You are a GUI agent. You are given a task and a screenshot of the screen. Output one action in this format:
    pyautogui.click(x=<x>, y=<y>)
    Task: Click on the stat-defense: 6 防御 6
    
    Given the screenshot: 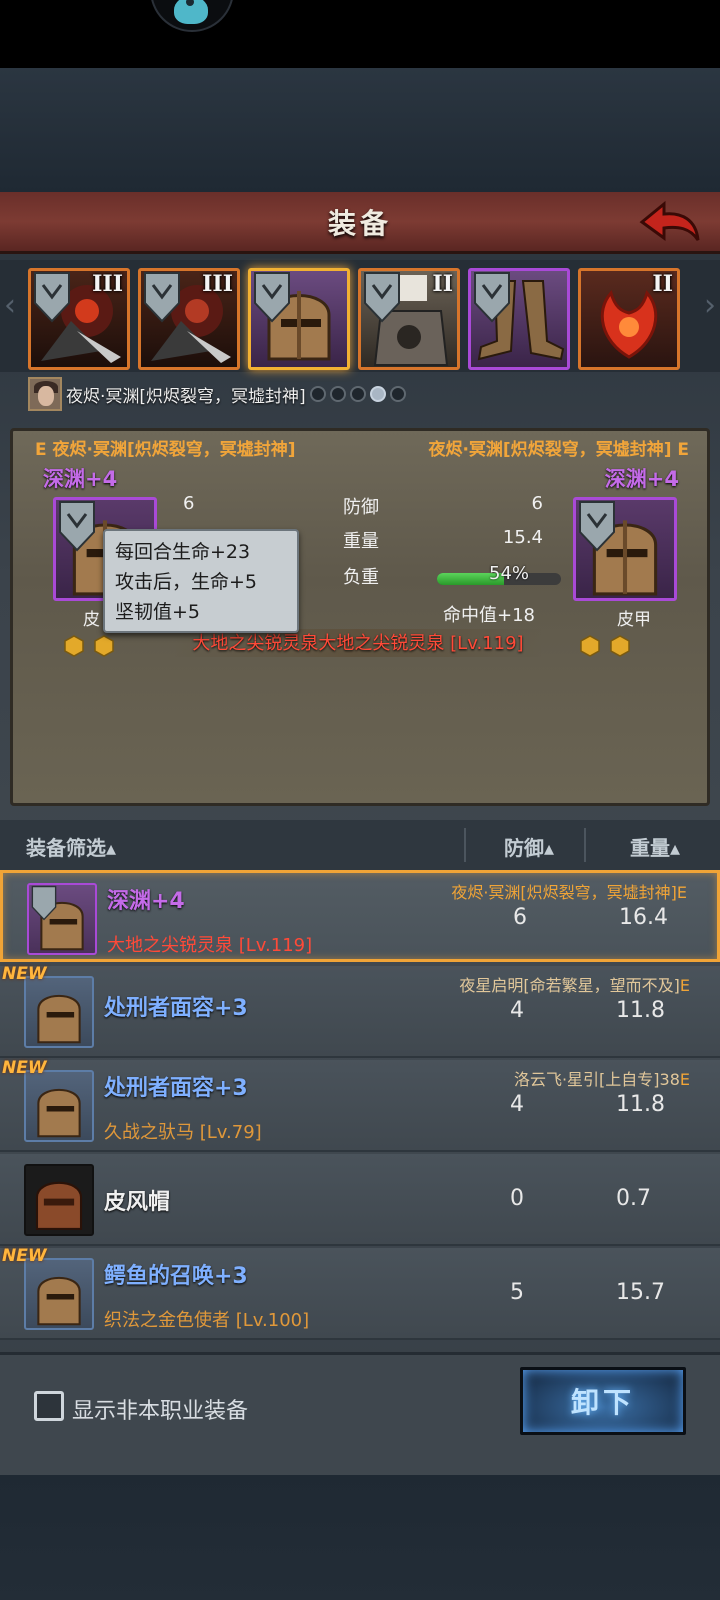 What is the action you would take?
    pyautogui.click(x=363, y=508)
    